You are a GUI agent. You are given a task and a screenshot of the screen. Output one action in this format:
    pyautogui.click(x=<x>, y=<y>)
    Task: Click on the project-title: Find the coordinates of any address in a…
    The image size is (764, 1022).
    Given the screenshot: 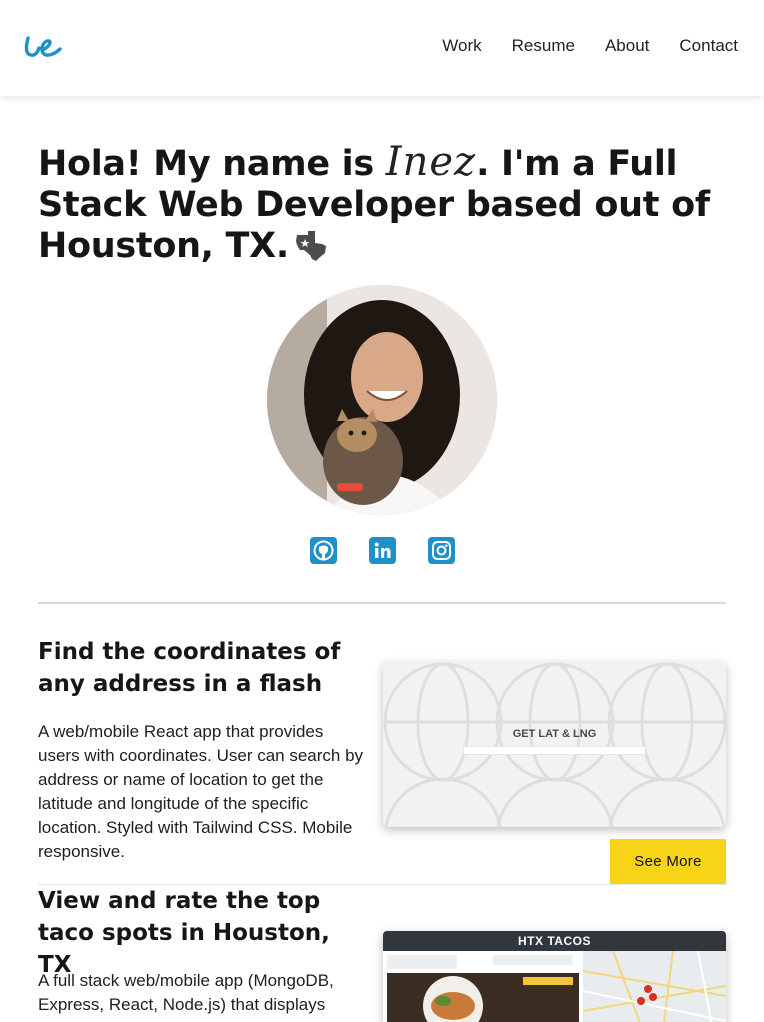 What is the action you would take?
    pyautogui.click(x=189, y=668)
    